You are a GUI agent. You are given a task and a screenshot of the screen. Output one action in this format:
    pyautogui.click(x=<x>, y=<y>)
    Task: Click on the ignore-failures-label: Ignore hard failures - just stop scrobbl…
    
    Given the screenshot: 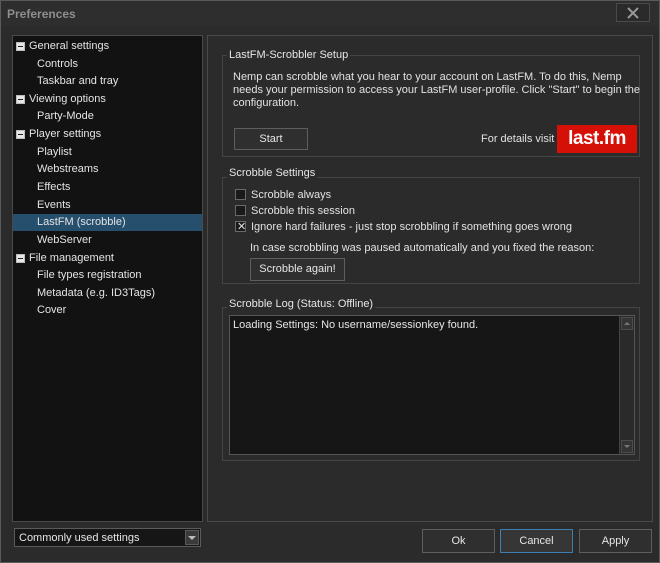 What is the action you would take?
    pyautogui.click(x=412, y=227)
    